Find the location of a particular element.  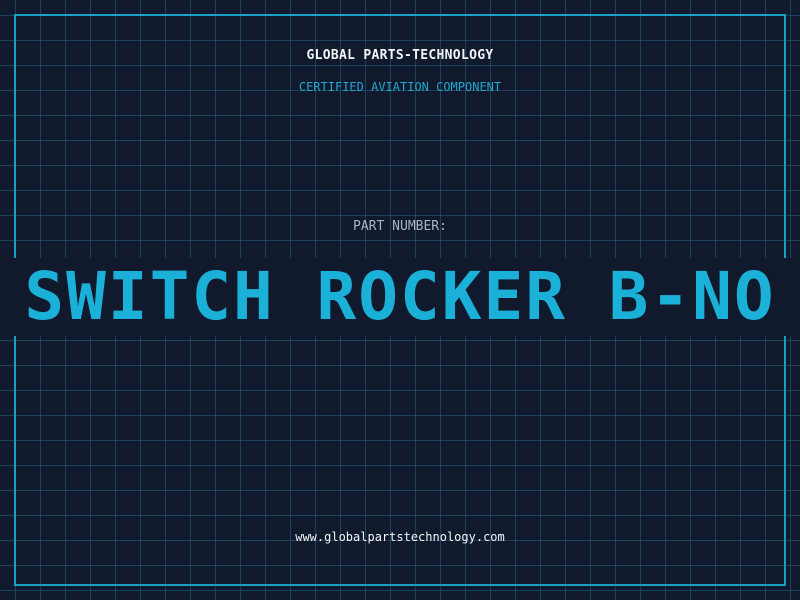

company-name: GLOBAL PARTS-TECHNOLOGY is located at coordinates (400, 55).